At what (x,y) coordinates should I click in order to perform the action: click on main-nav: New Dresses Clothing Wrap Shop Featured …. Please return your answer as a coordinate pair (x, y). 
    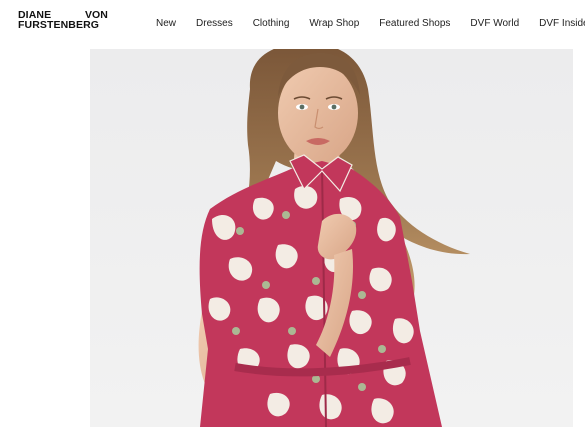
    Looking at the image, I should click on (370, 23).